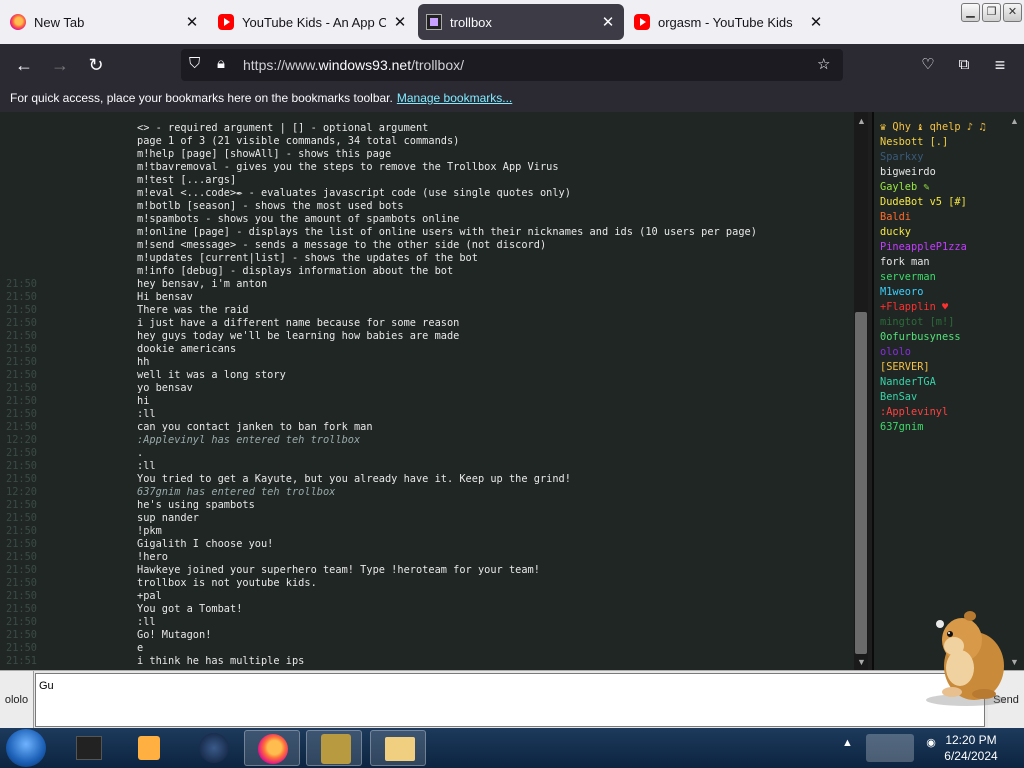 This screenshot has width=1024, height=768. I want to click on message-text: trollbox is not youtube kids., so click(227, 583).